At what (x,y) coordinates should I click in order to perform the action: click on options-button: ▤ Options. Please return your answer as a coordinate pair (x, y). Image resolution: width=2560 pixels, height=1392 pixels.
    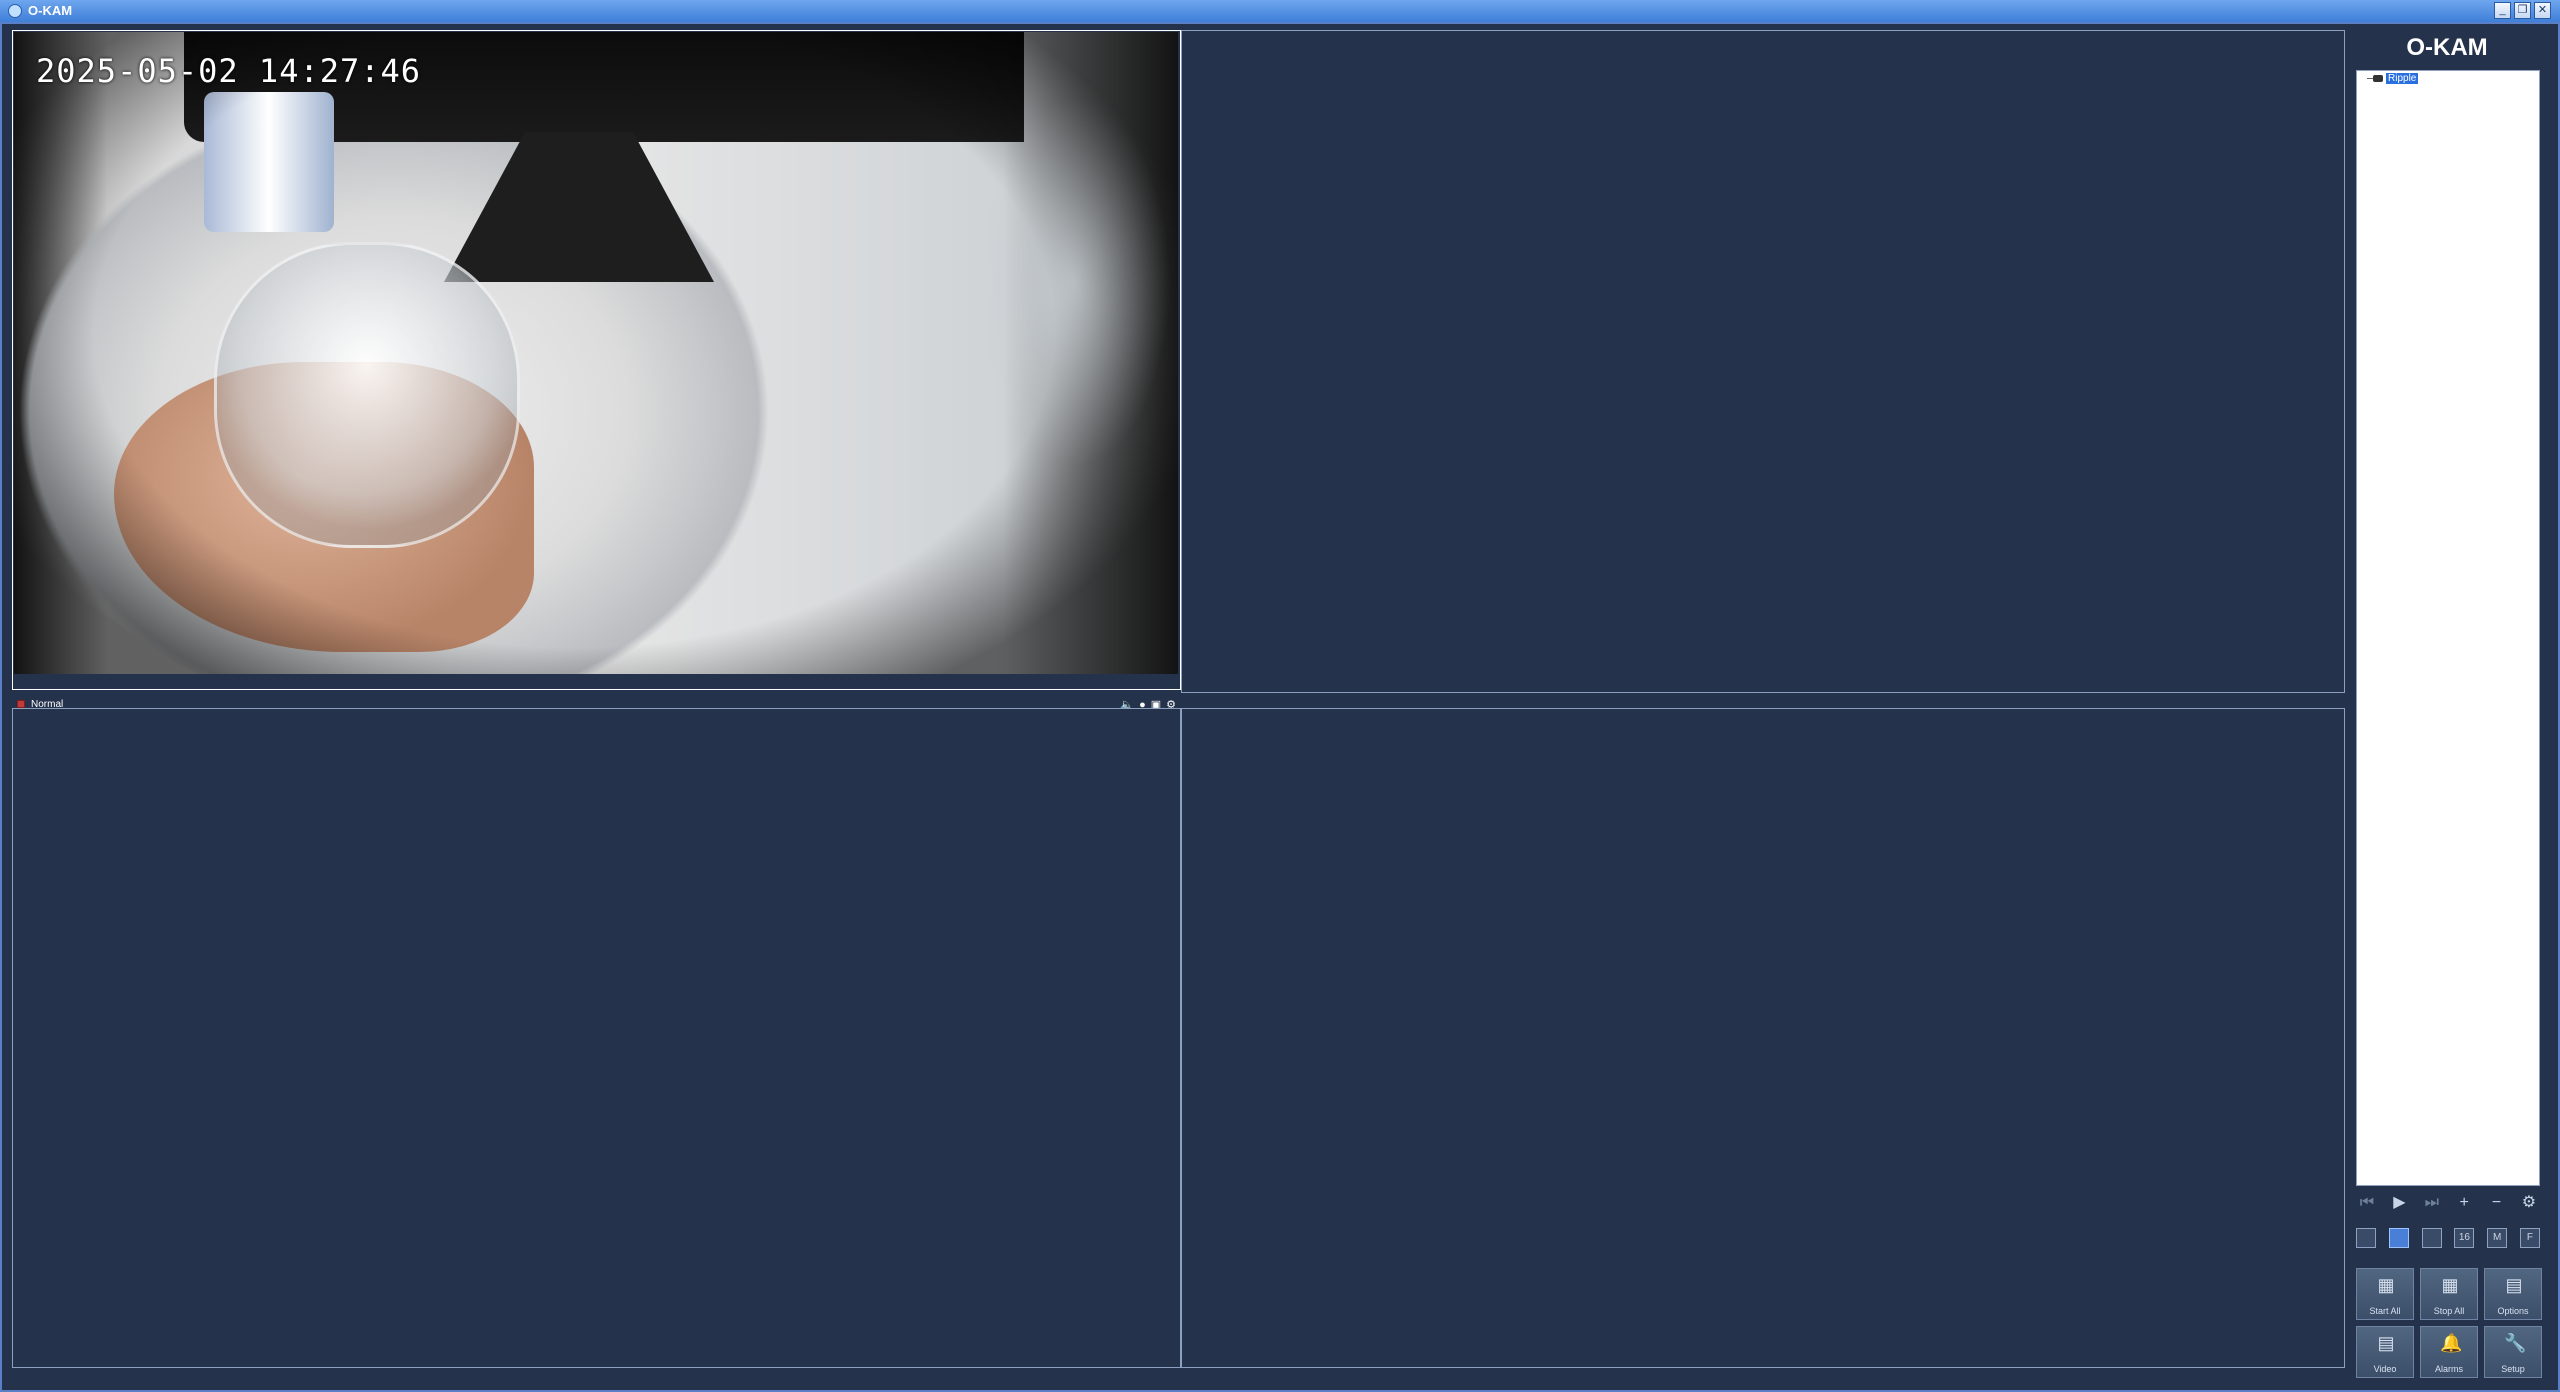
    Looking at the image, I should click on (2513, 1294).